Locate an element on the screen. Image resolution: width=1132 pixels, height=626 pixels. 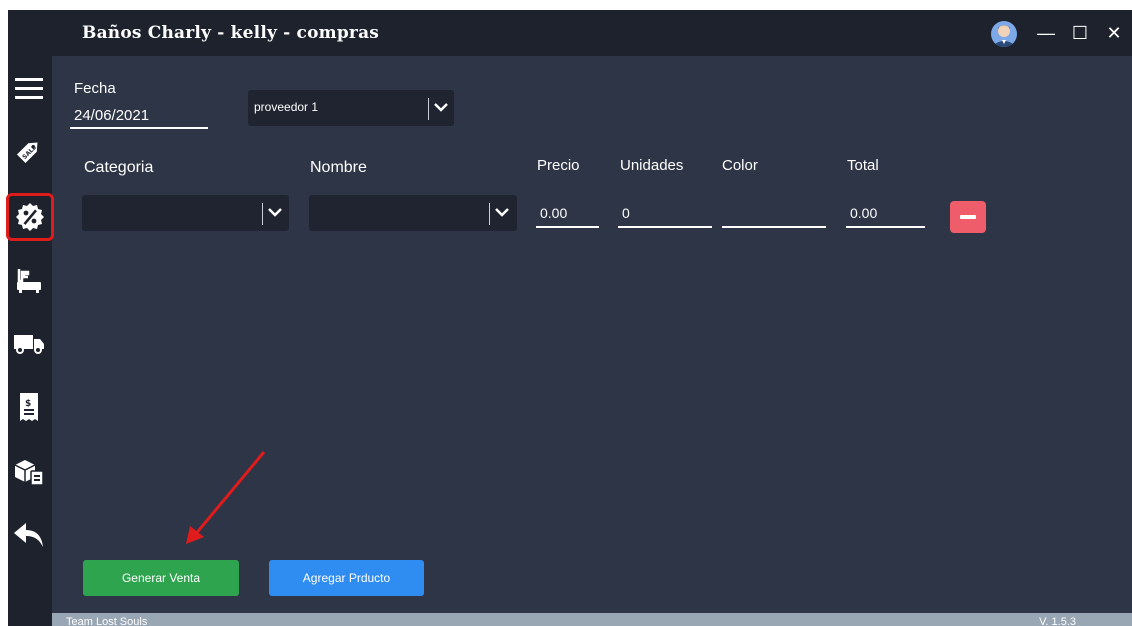
column-total: Total is located at coordinates (863, 165).